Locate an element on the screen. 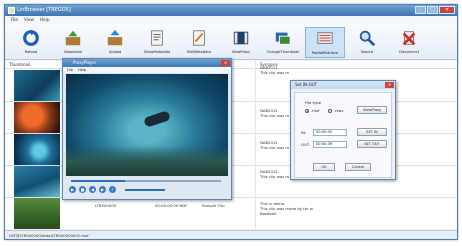 The height and width of the screenshot is (246, 462). in-label: IN: is located at coordinates (304, 132).